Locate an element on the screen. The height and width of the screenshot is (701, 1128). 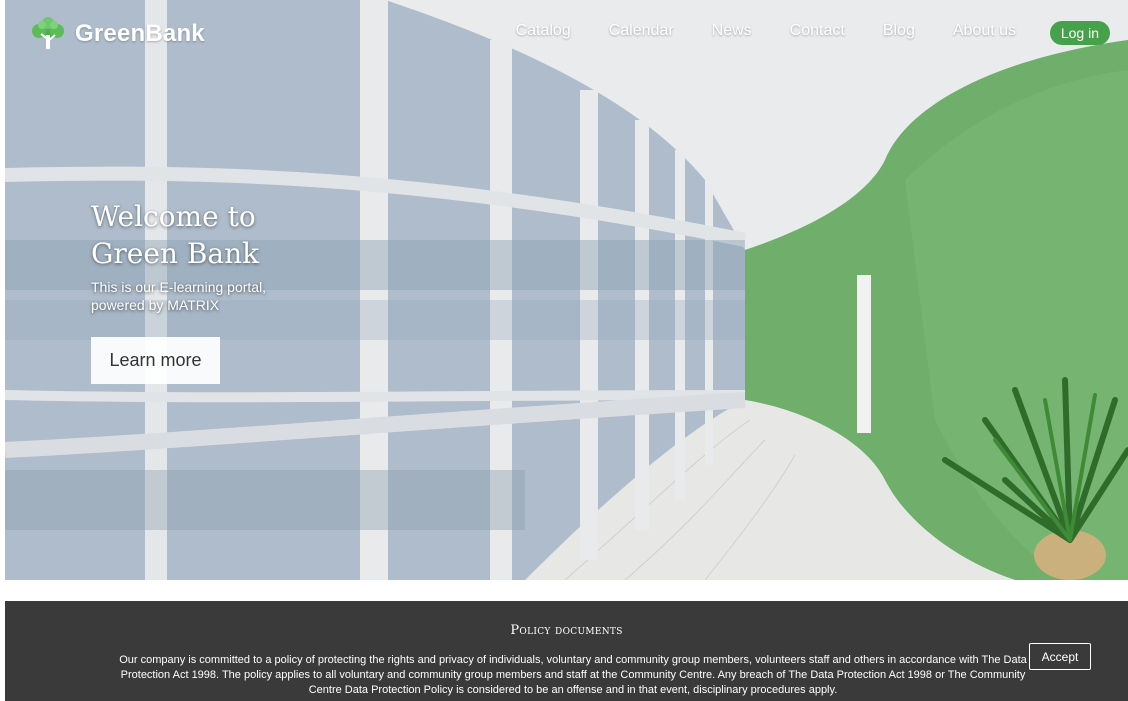
nav-link-calendar: Calendar is located at coordinates (641, 31).